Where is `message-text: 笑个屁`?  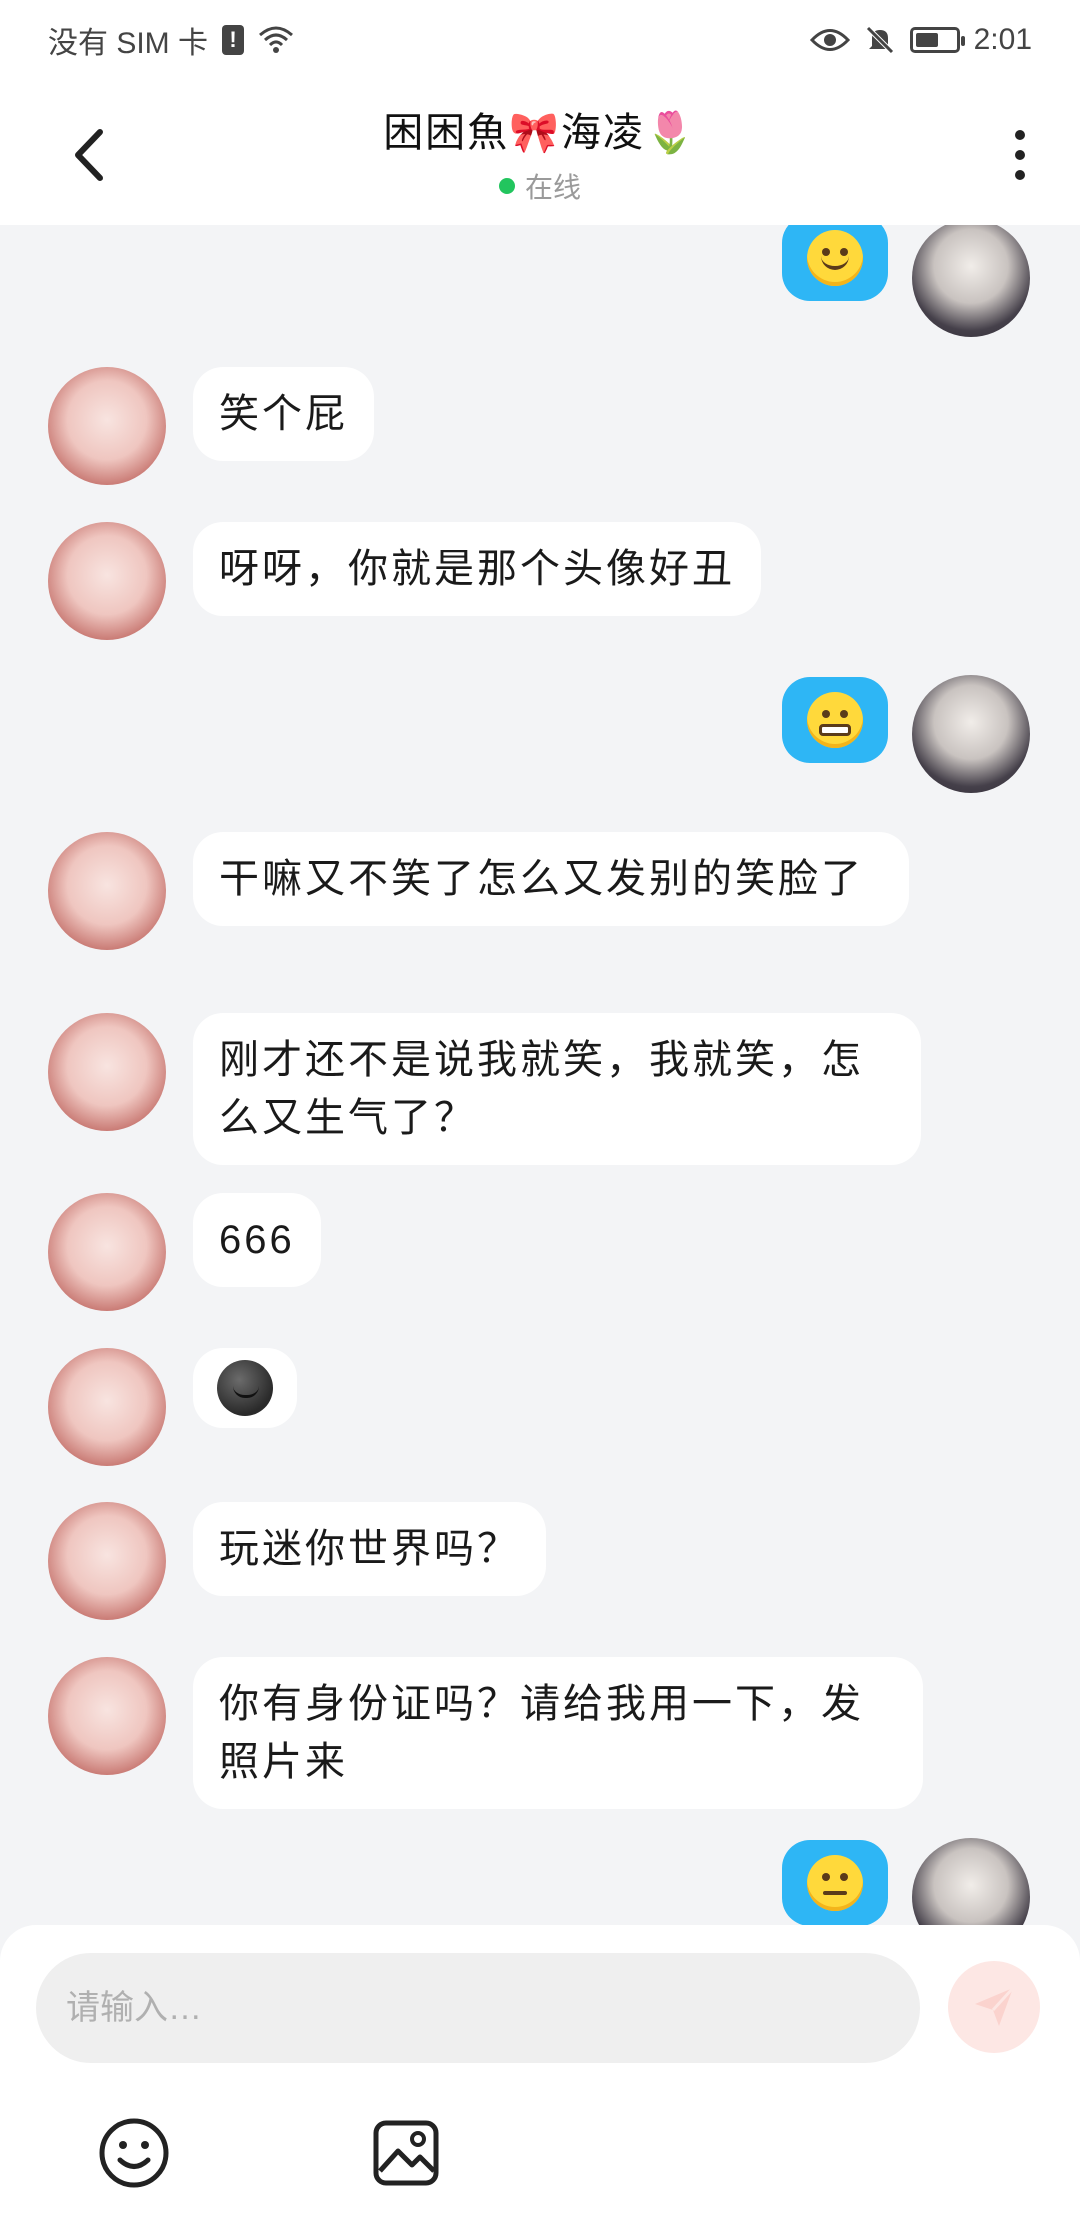 message-text: 笑个屁 is located at coordinates (283, 414).